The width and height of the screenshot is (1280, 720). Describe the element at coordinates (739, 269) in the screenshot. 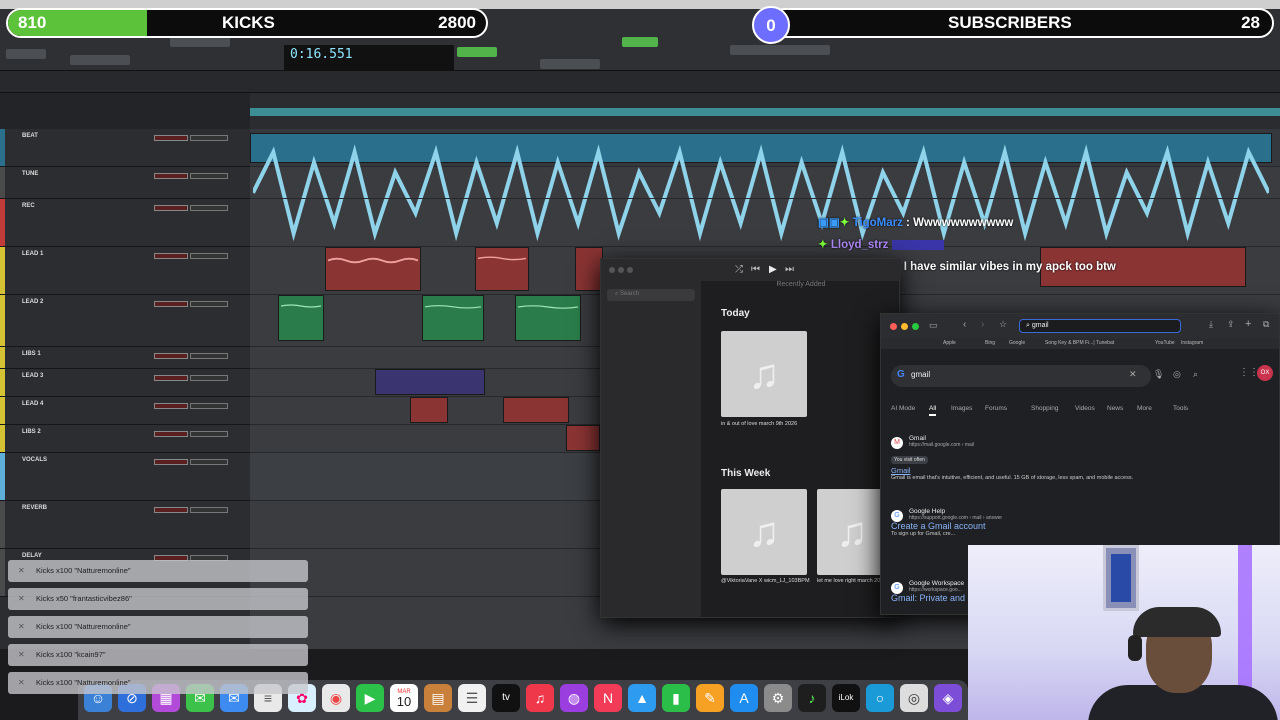

I see `shuffle-icon: ⤮` at that location.